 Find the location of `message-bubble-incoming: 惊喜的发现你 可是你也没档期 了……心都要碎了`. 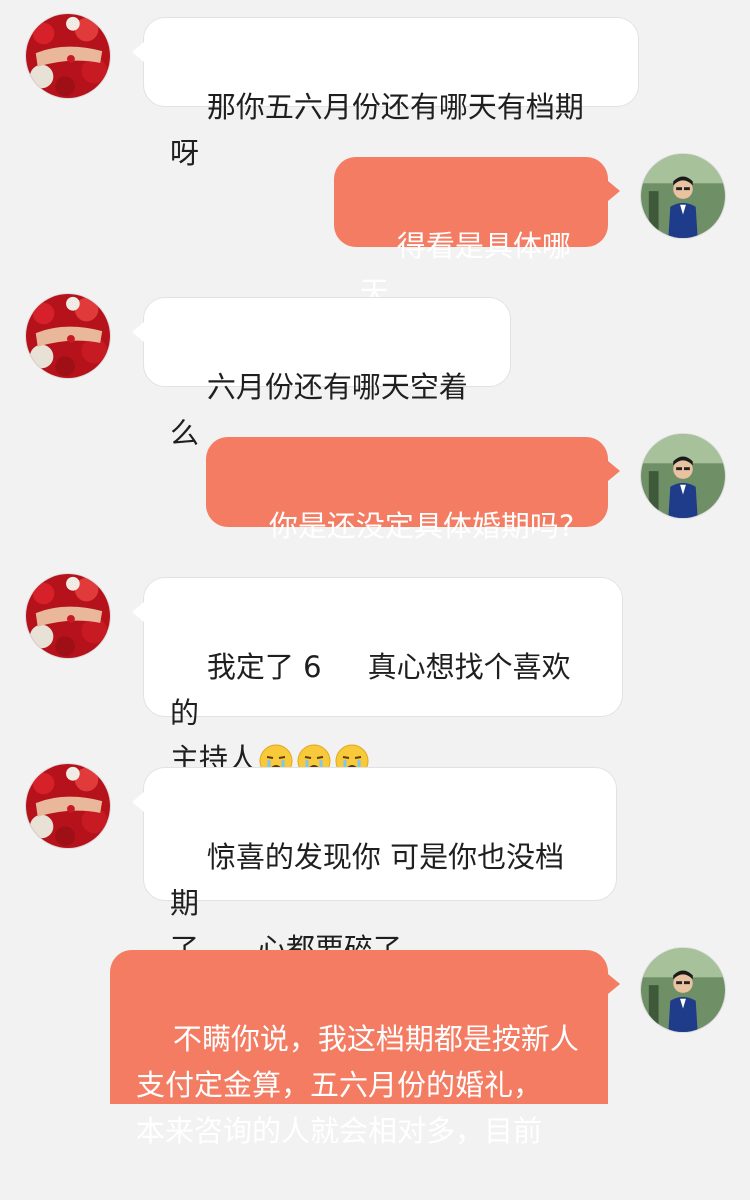

message-bubble-incoming: 惊喜的发现你 可是你也没档期 了……心都要碎了 is located at coordinates (374, 866).